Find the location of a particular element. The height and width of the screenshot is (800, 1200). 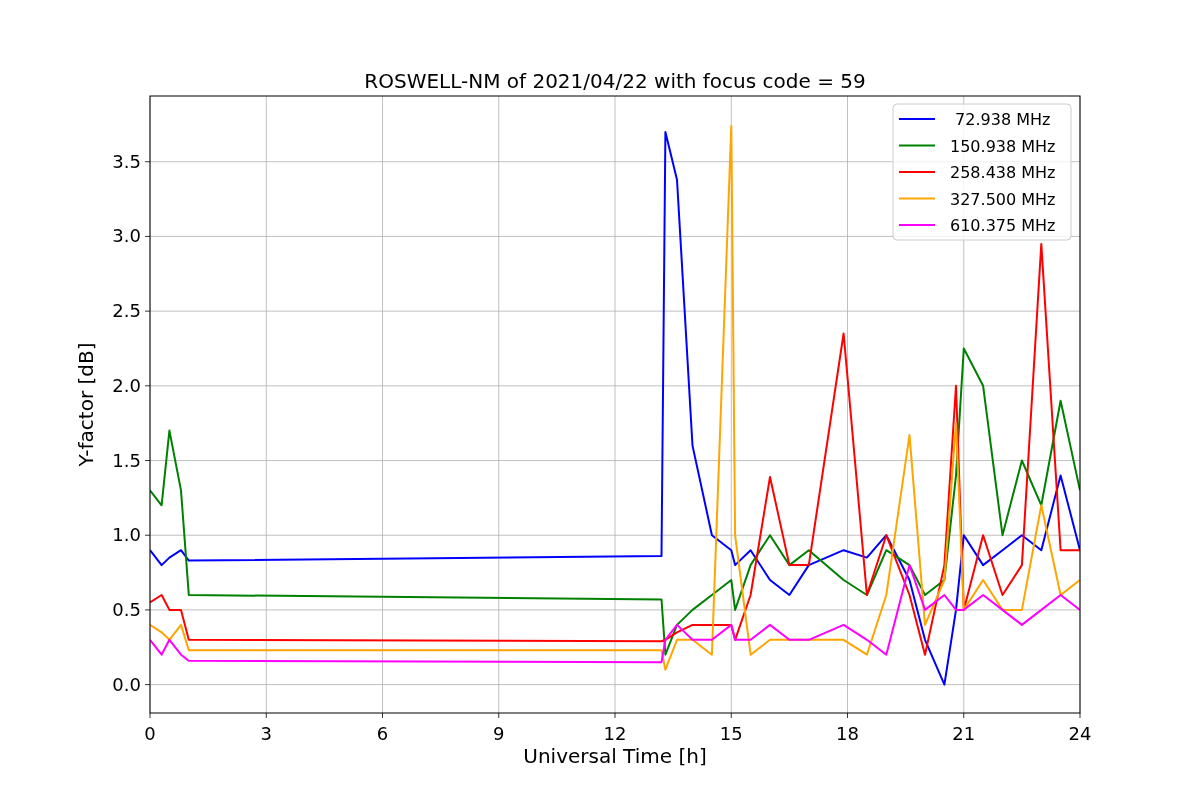

y-axis-label: Y-factor [dB] is located at coordinates (86, 404).